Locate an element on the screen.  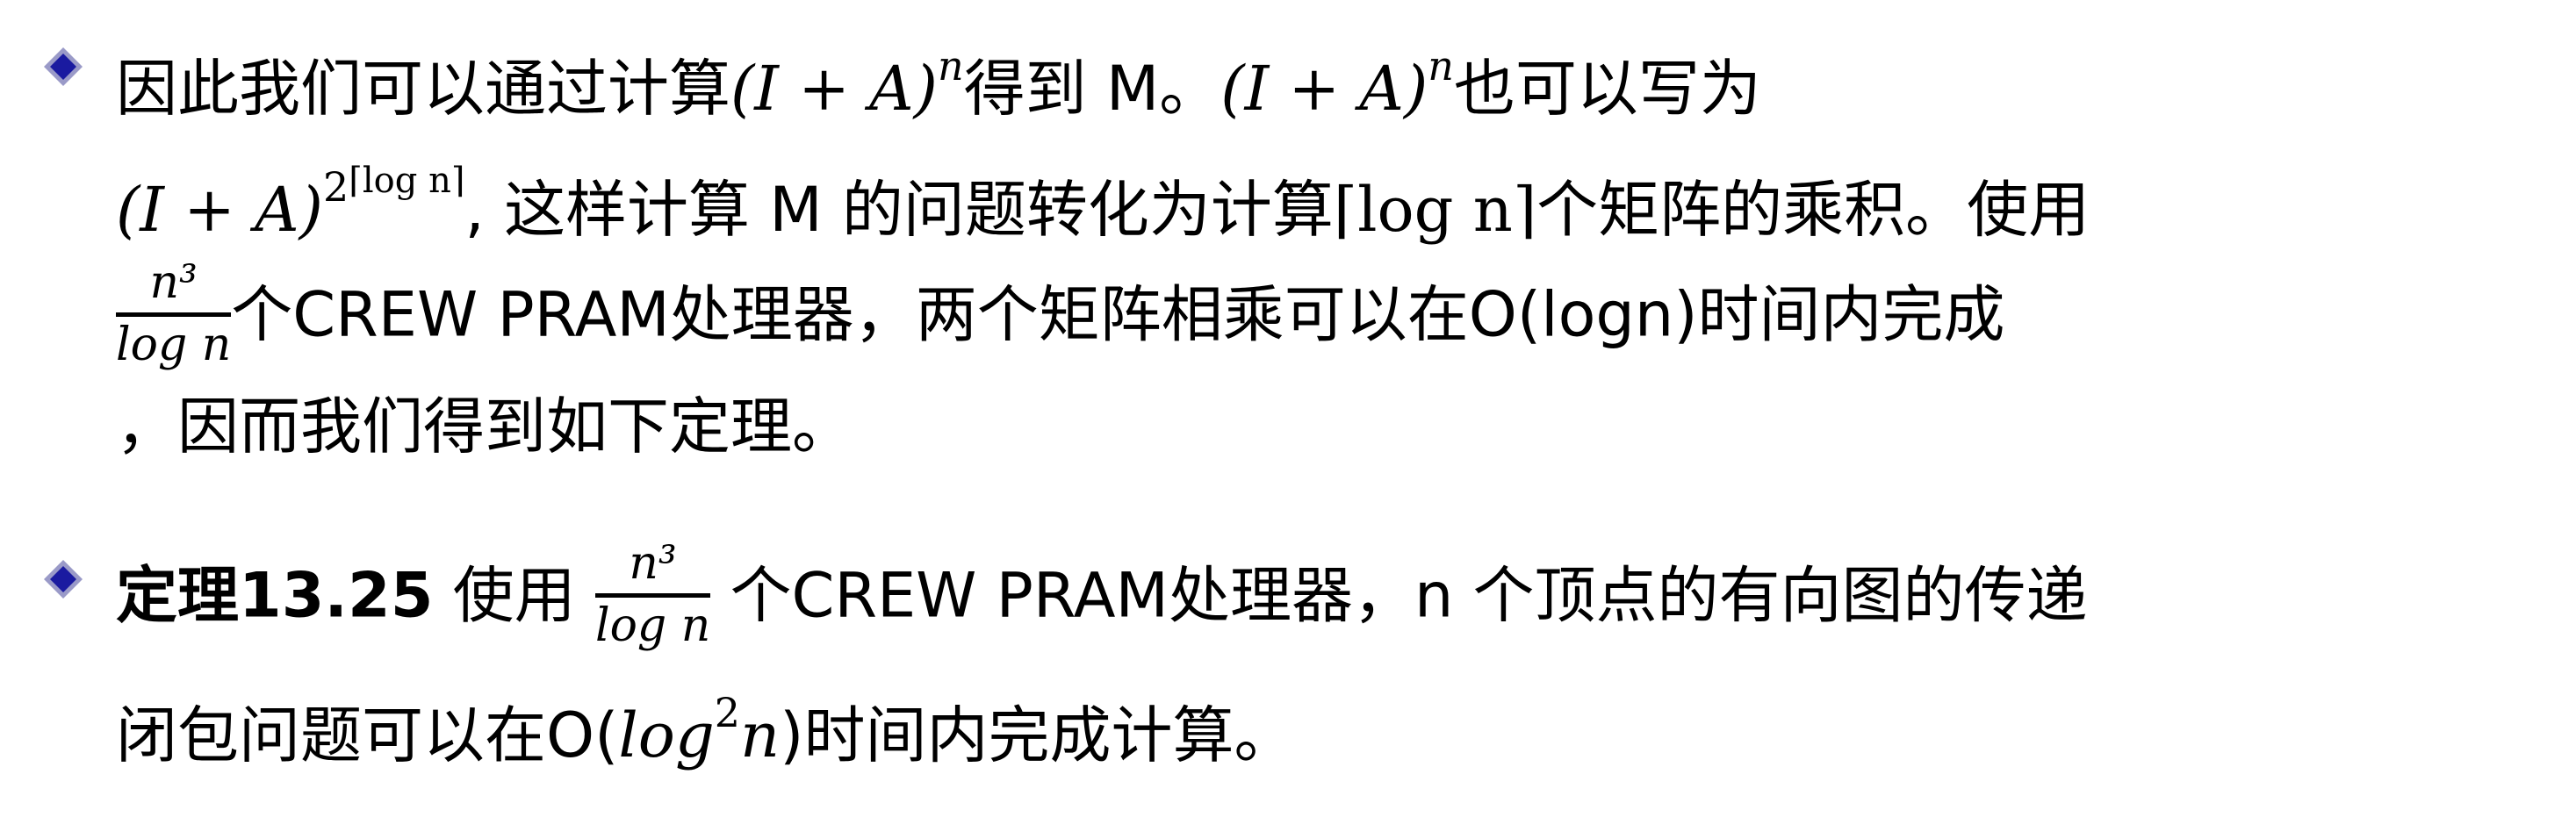
text-segment: ，因而我们得到如下定理。 is located at coordinates (484, 427).